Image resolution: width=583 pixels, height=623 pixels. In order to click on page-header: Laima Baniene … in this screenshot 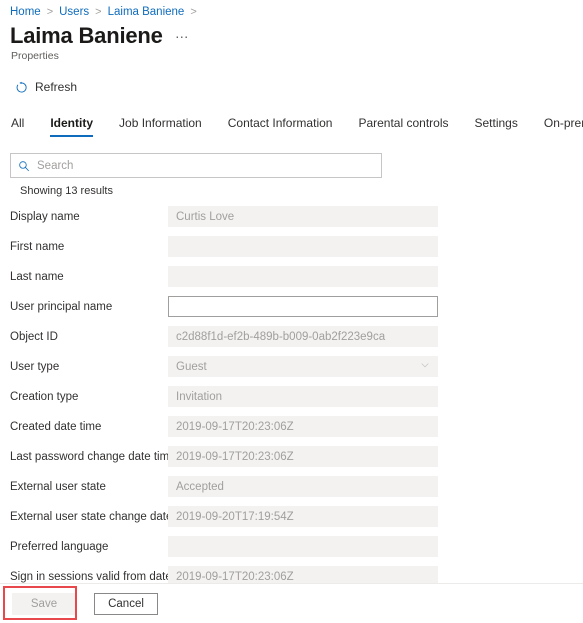, I will do `click(291, 34)`.